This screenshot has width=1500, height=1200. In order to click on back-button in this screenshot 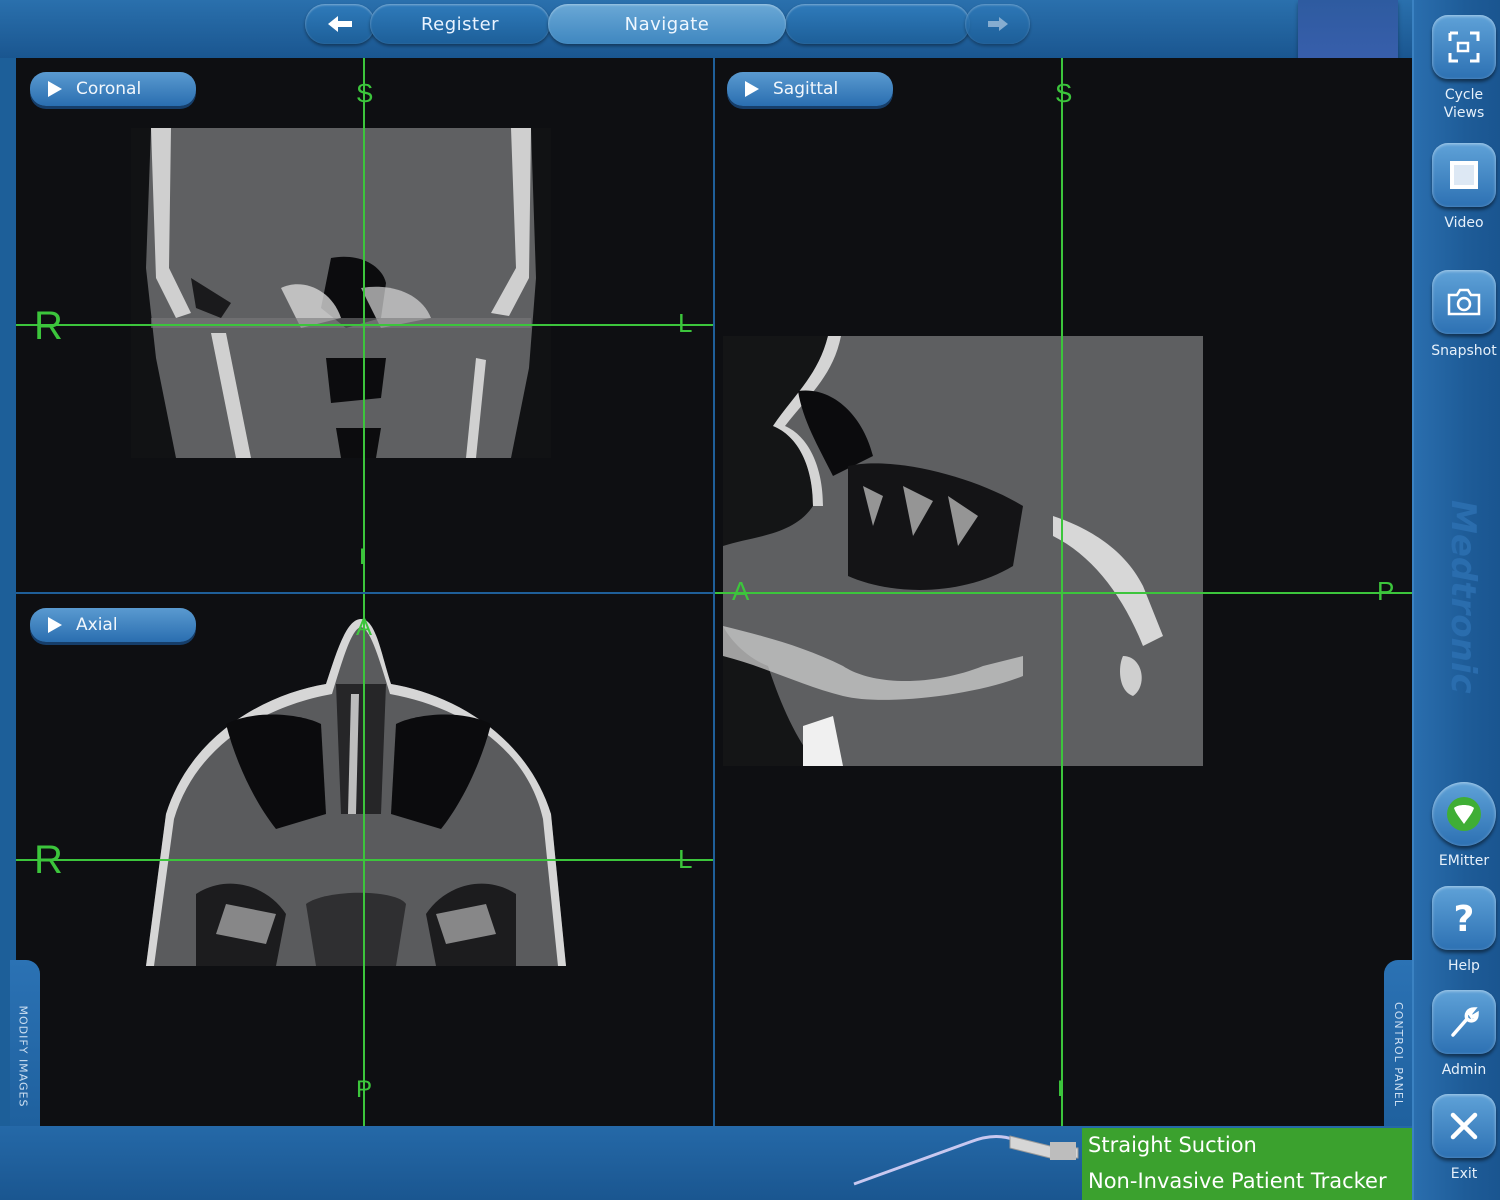, I will do `click(340, 24)`.